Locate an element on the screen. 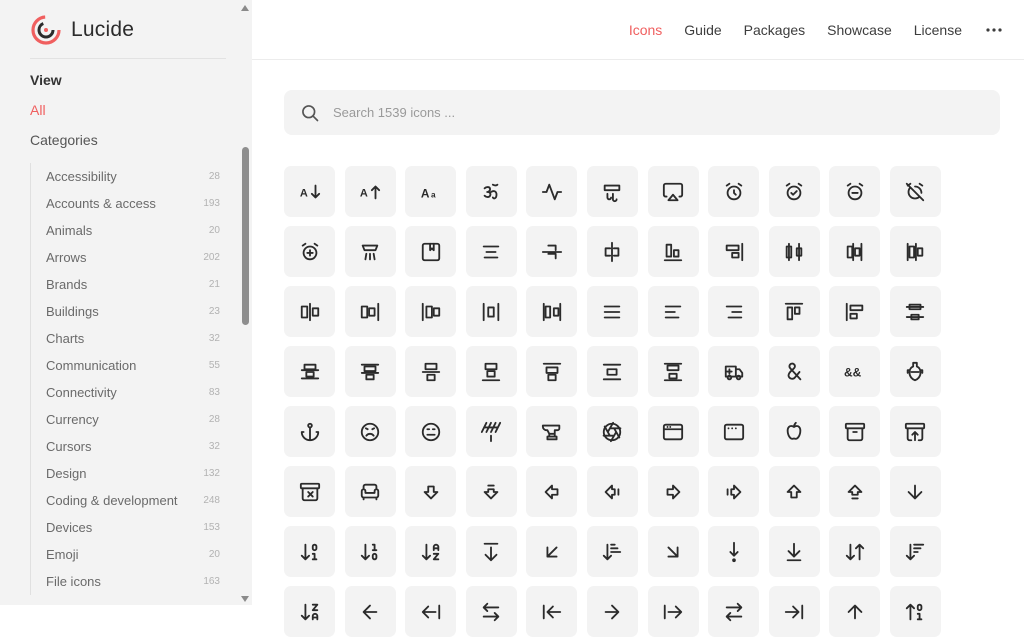  category-item: Communication 55 is located at coordinates (125, 365).